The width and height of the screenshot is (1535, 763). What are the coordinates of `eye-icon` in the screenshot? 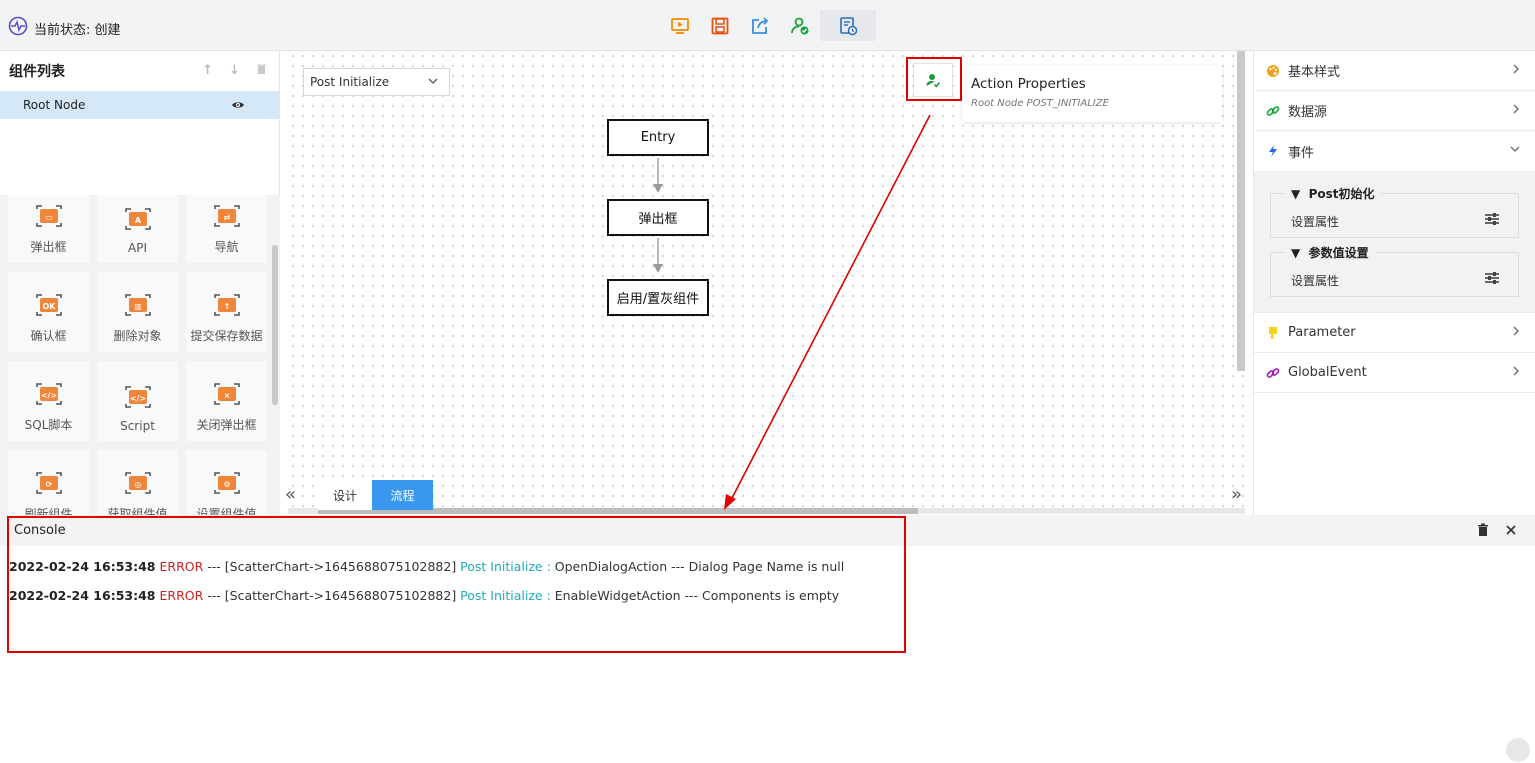 It's located at (238, 106).